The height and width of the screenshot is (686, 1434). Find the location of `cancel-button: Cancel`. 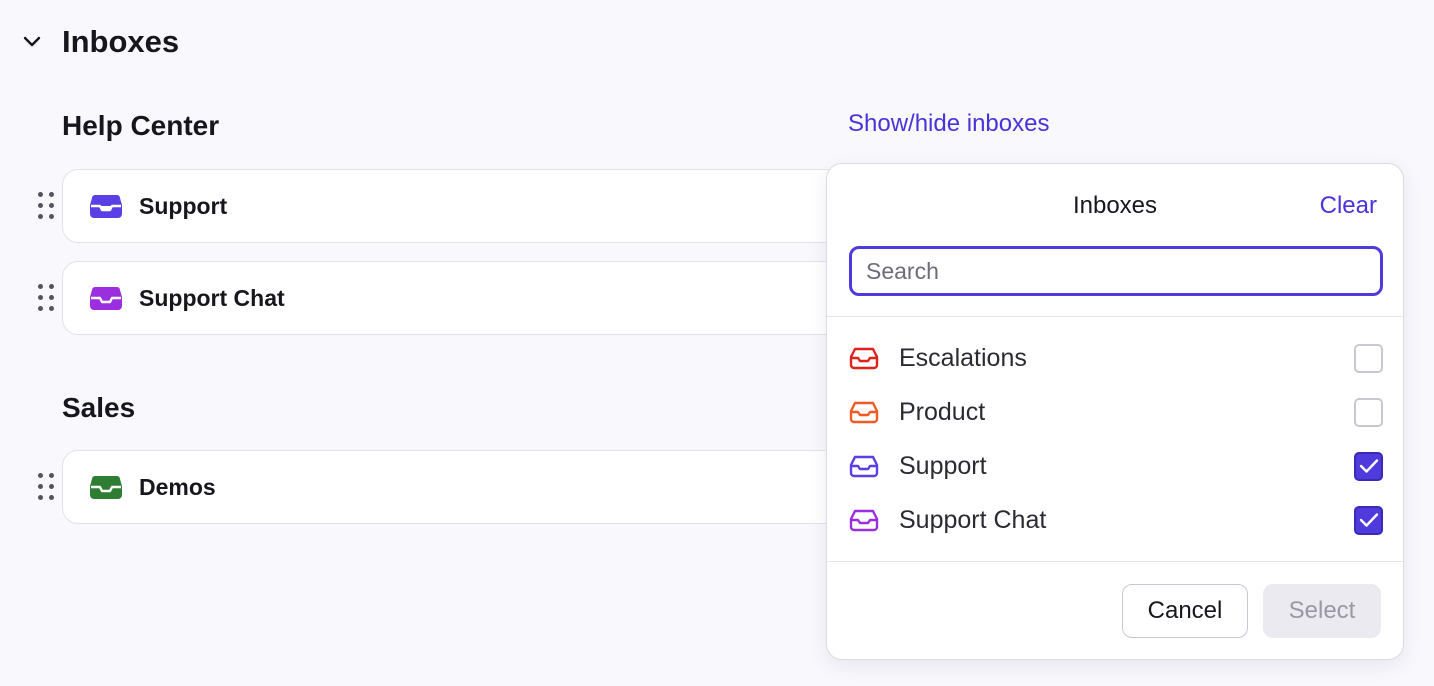

cancel-button: Cancel is located at coordinates (1185, 611).